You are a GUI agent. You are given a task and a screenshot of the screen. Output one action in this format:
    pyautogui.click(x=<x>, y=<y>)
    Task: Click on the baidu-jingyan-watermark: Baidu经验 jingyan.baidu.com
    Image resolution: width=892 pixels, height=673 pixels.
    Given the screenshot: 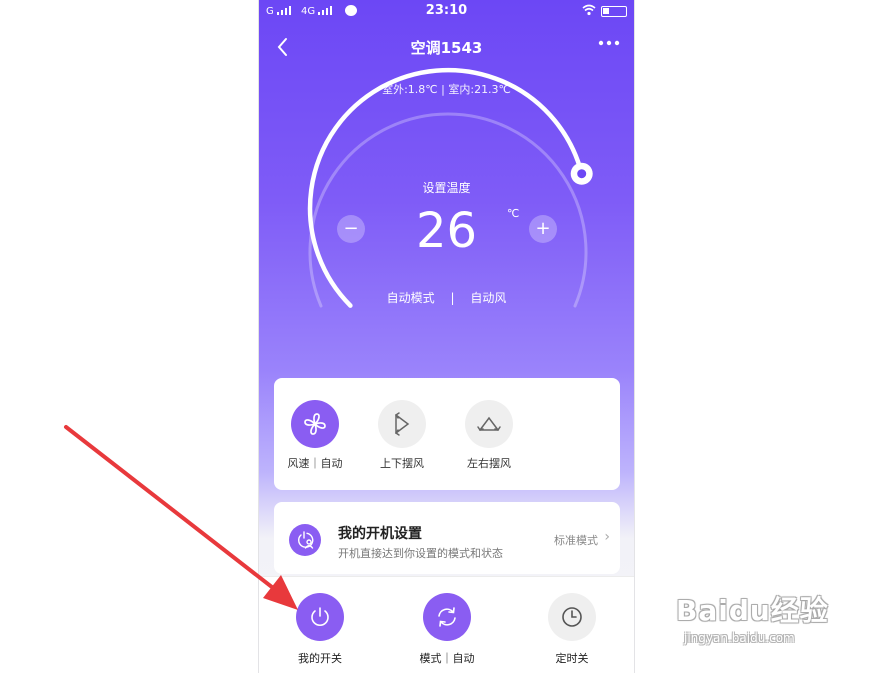 What is the action you would take?
    pyautogui.click(x=766, y=615)
    